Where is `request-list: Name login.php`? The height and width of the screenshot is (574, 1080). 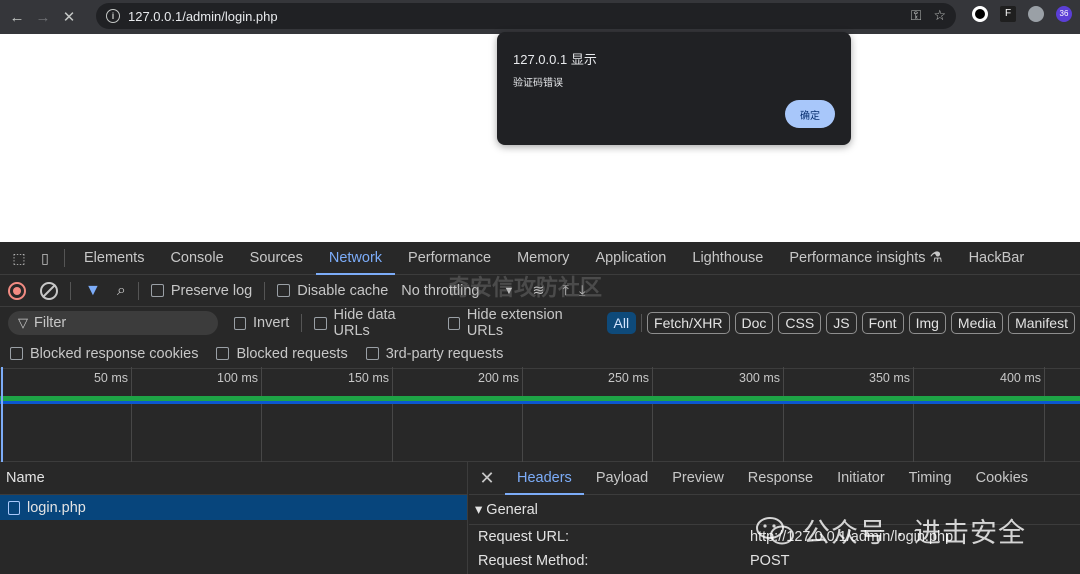
request-list: Name login.php is located at coordinates (234, 518).